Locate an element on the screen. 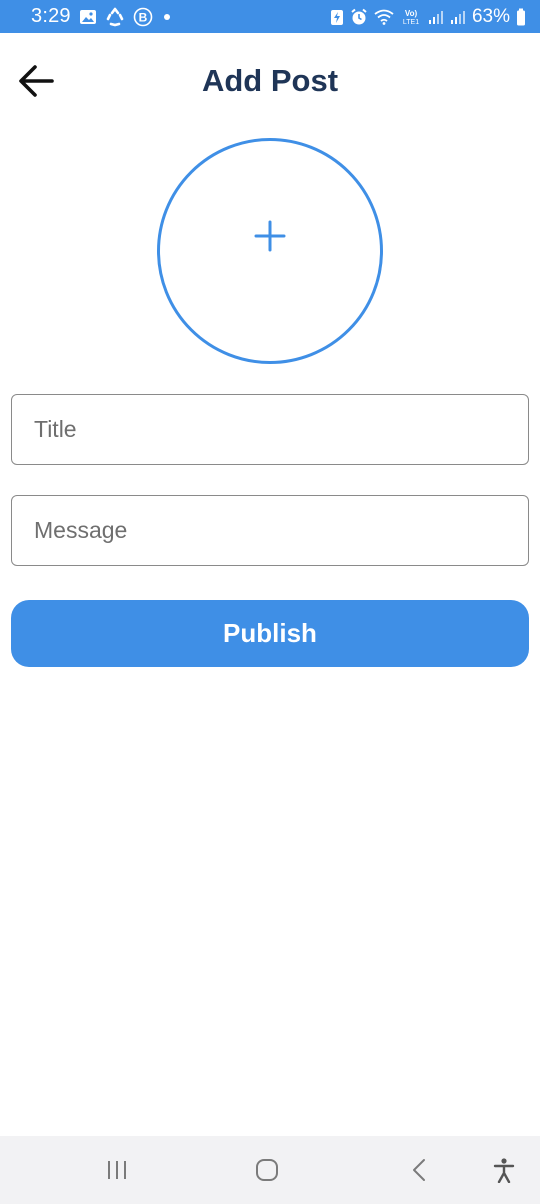 The image size is (540, 1204). b-badge-icon: B is located at coordinates (143, 17).